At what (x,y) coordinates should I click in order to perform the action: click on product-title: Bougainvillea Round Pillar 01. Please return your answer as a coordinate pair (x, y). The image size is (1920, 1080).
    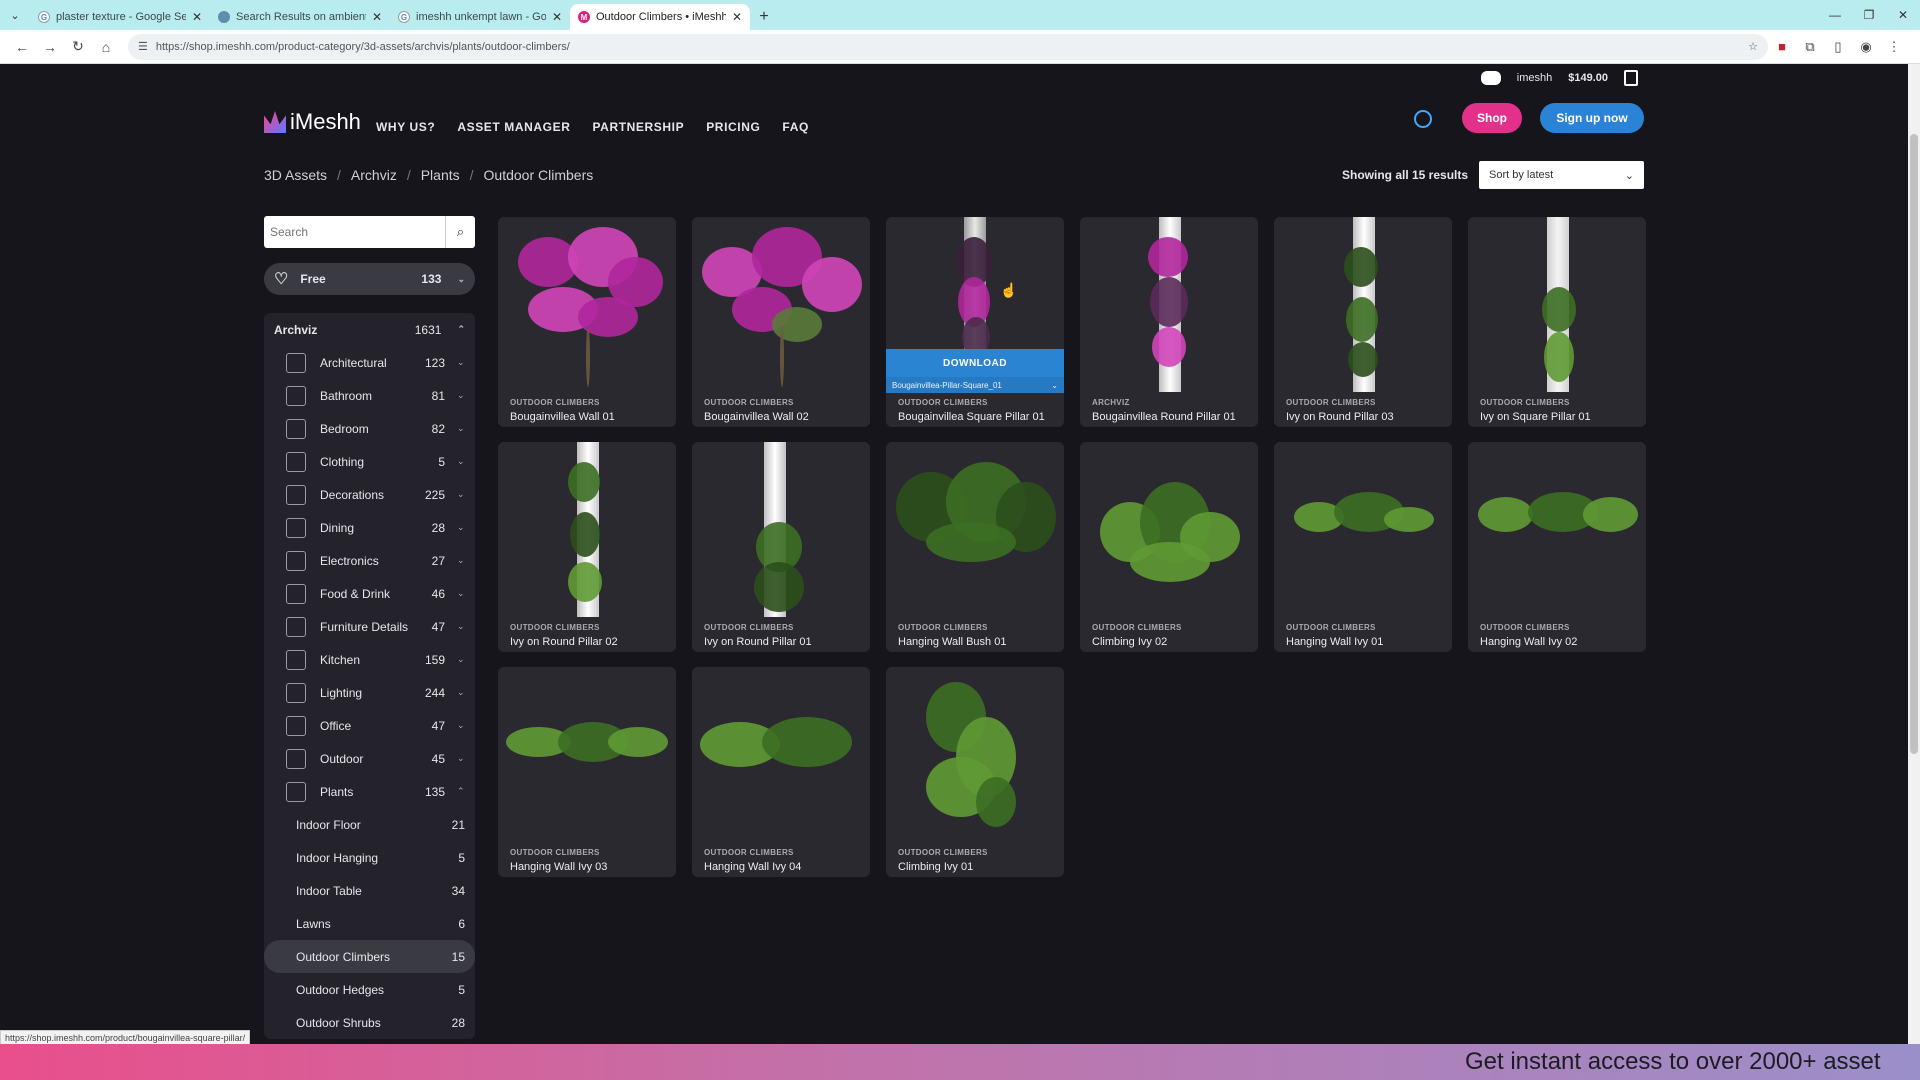
    Looking at the image, I should click on (1164, 417).